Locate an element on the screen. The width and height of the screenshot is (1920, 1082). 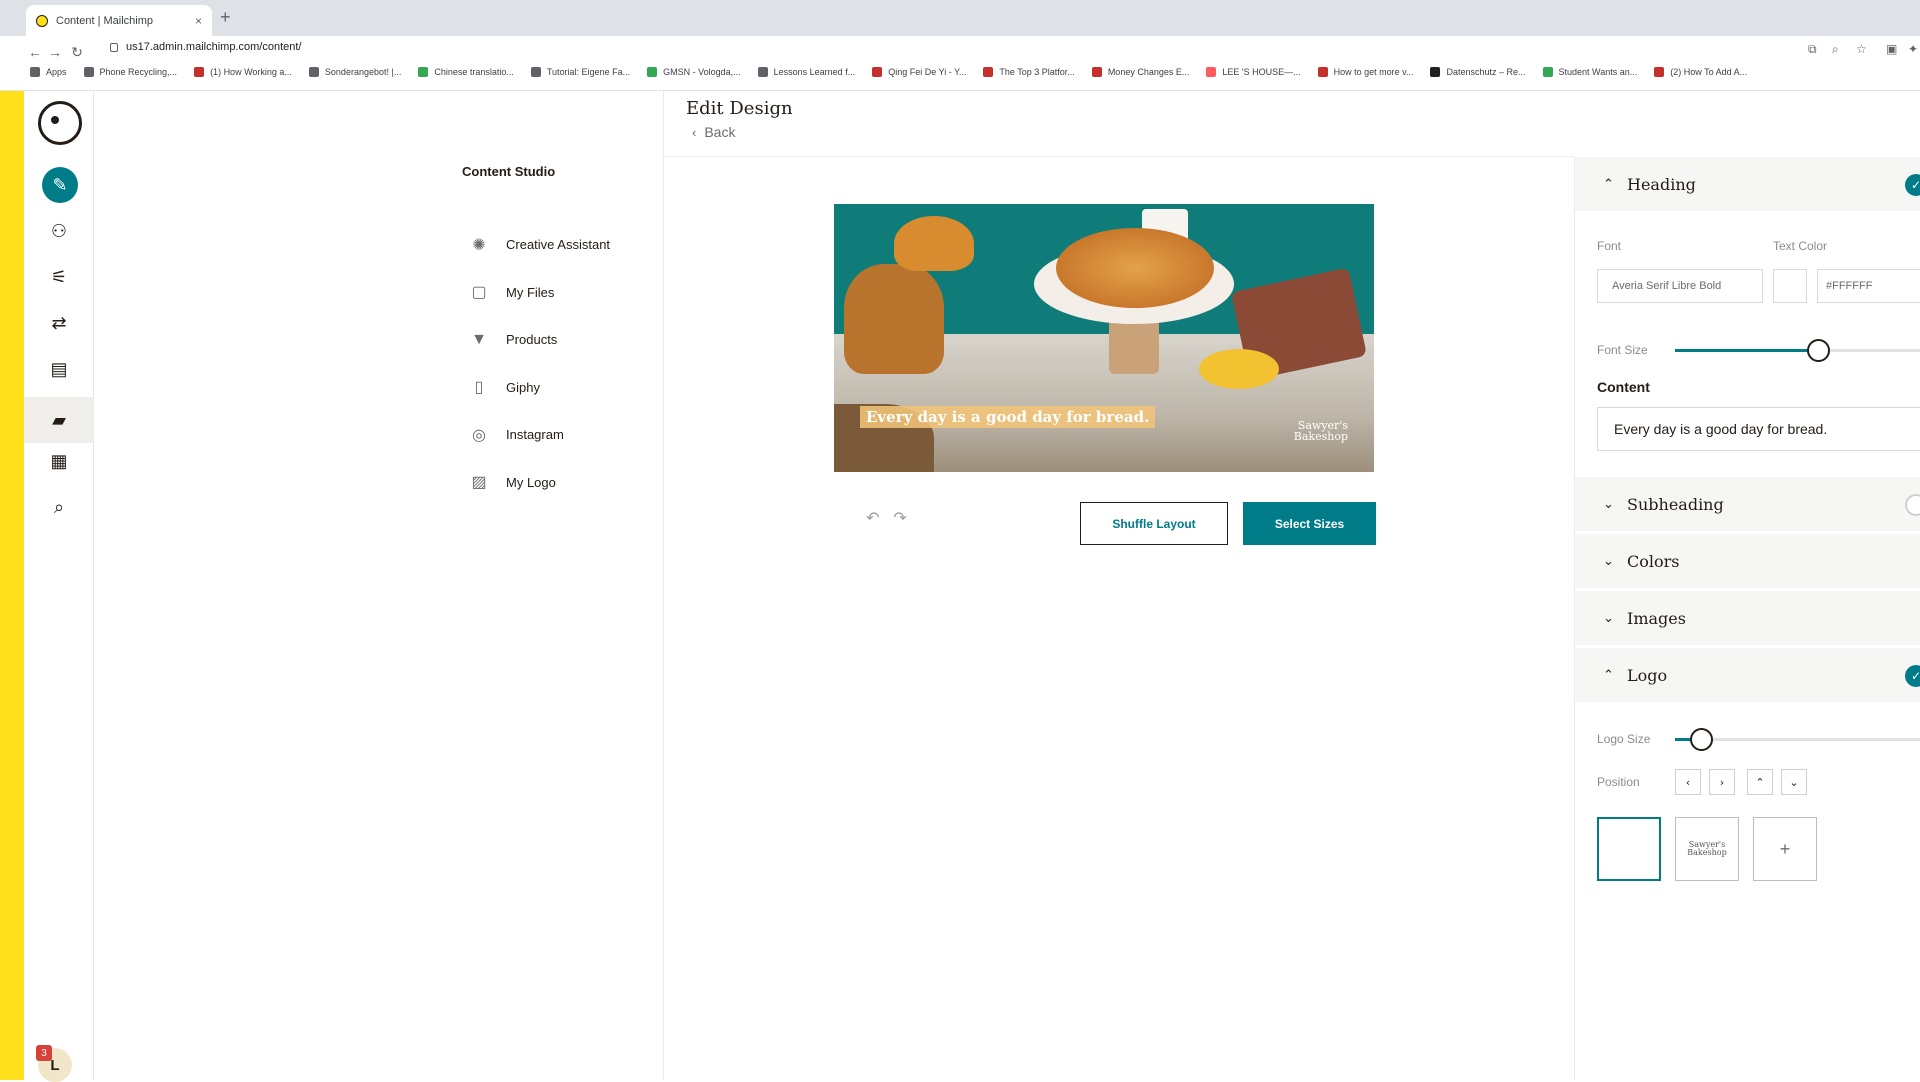
studio-item-my-logo: ▨ My Logo is located at coordinates (538, 483).